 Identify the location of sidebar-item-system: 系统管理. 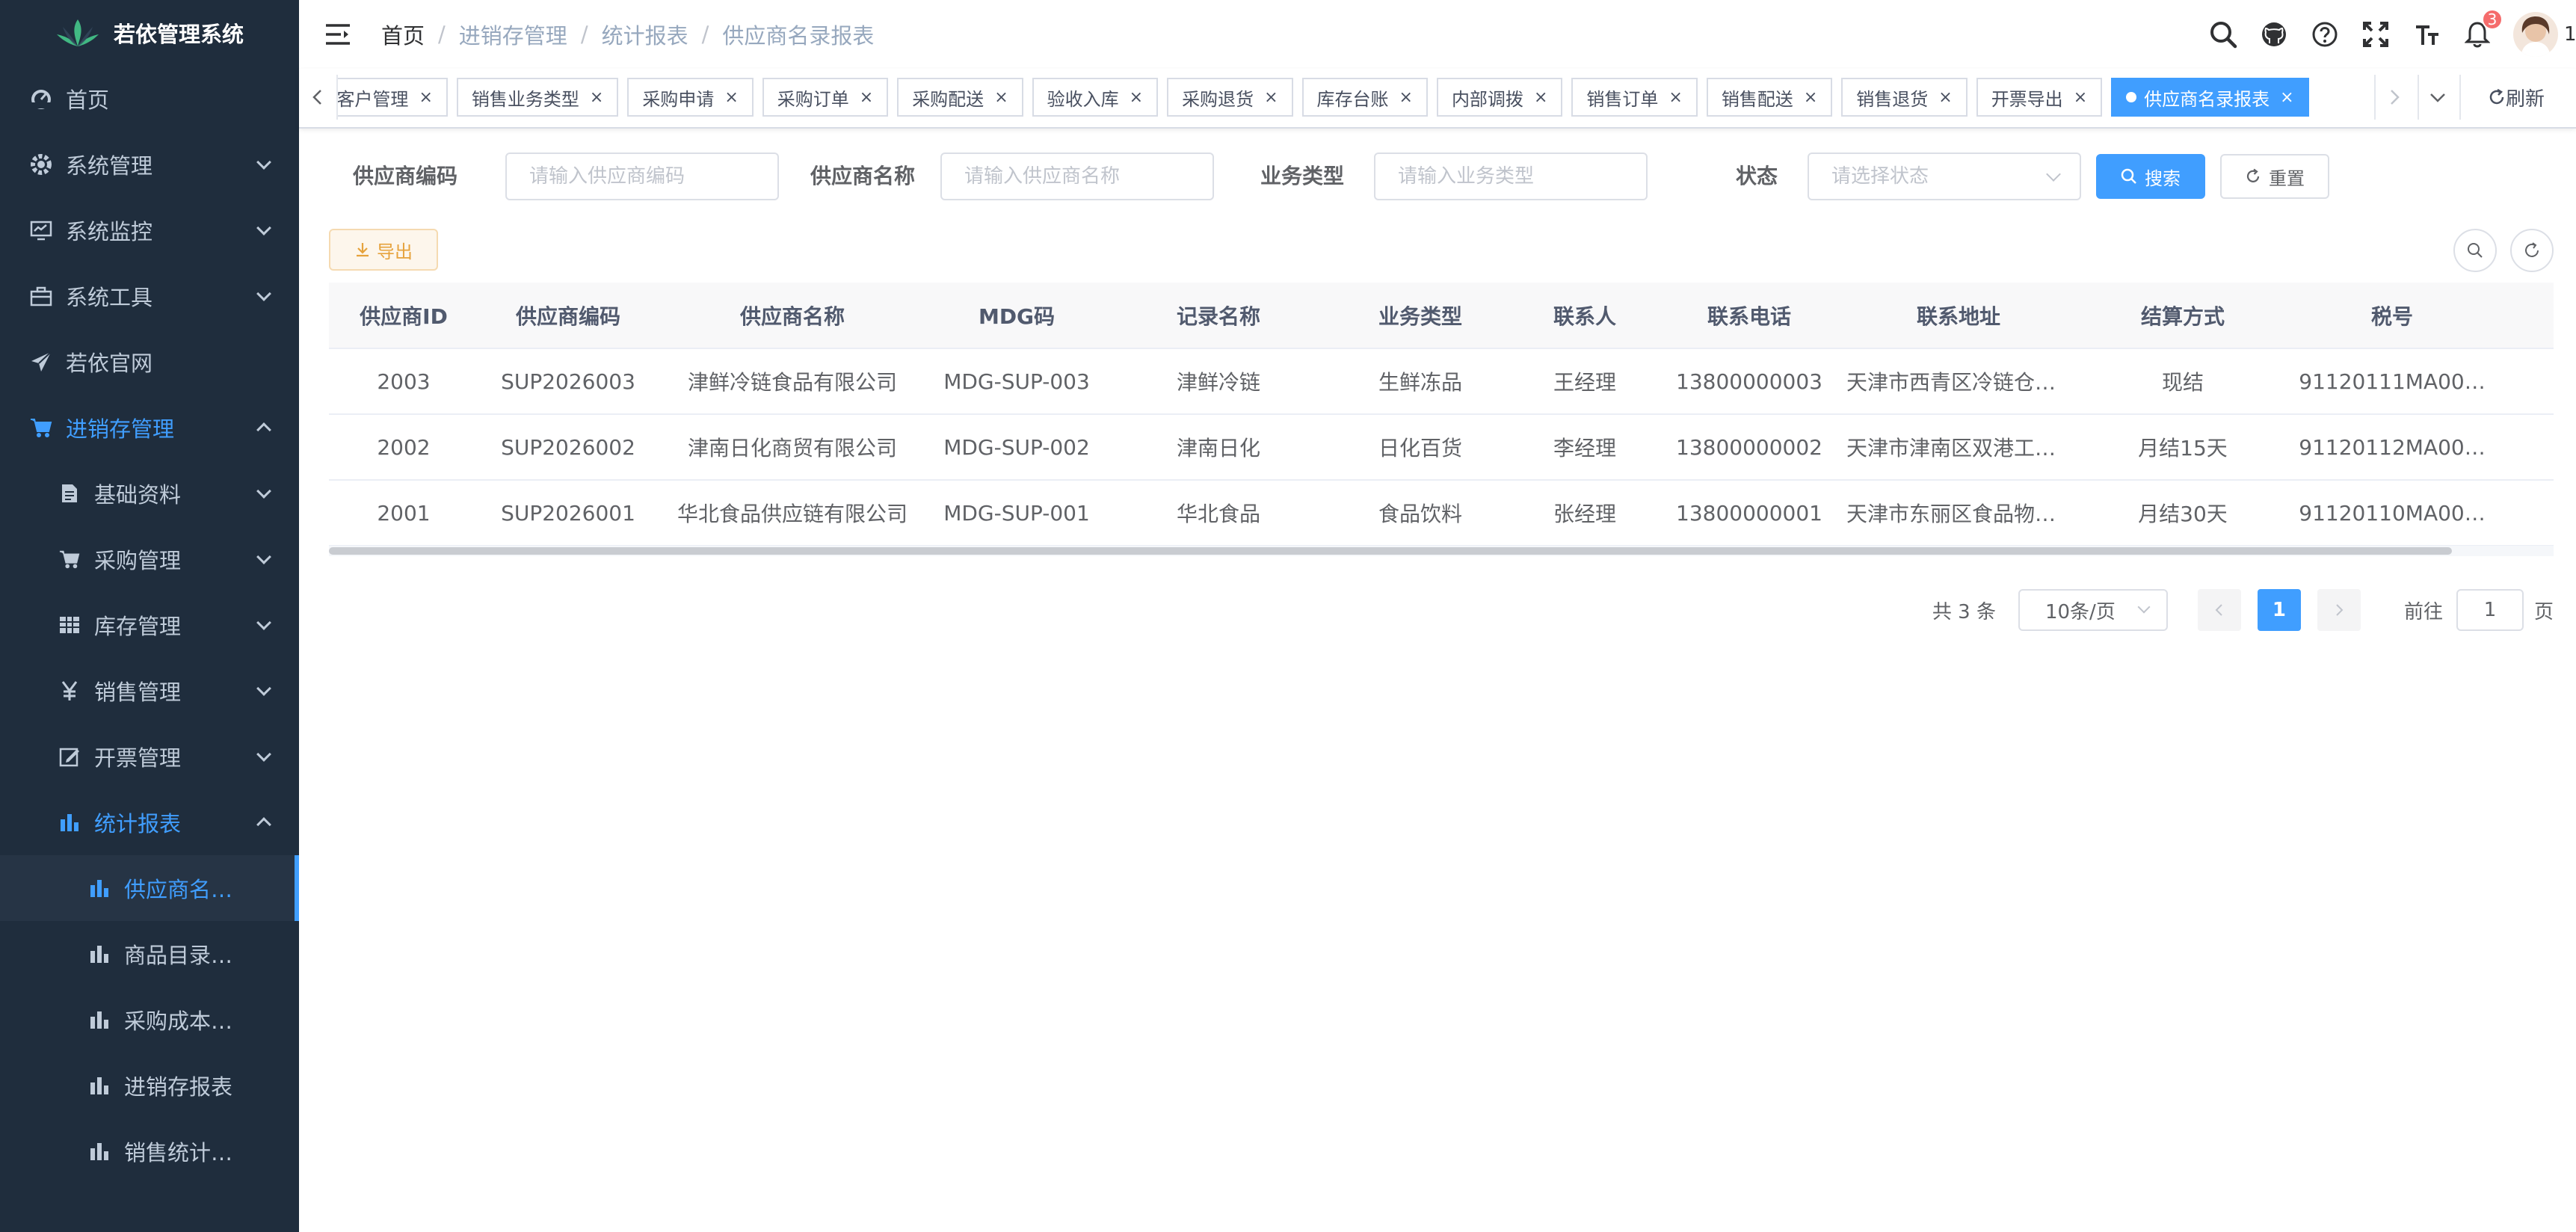
(149, 164).